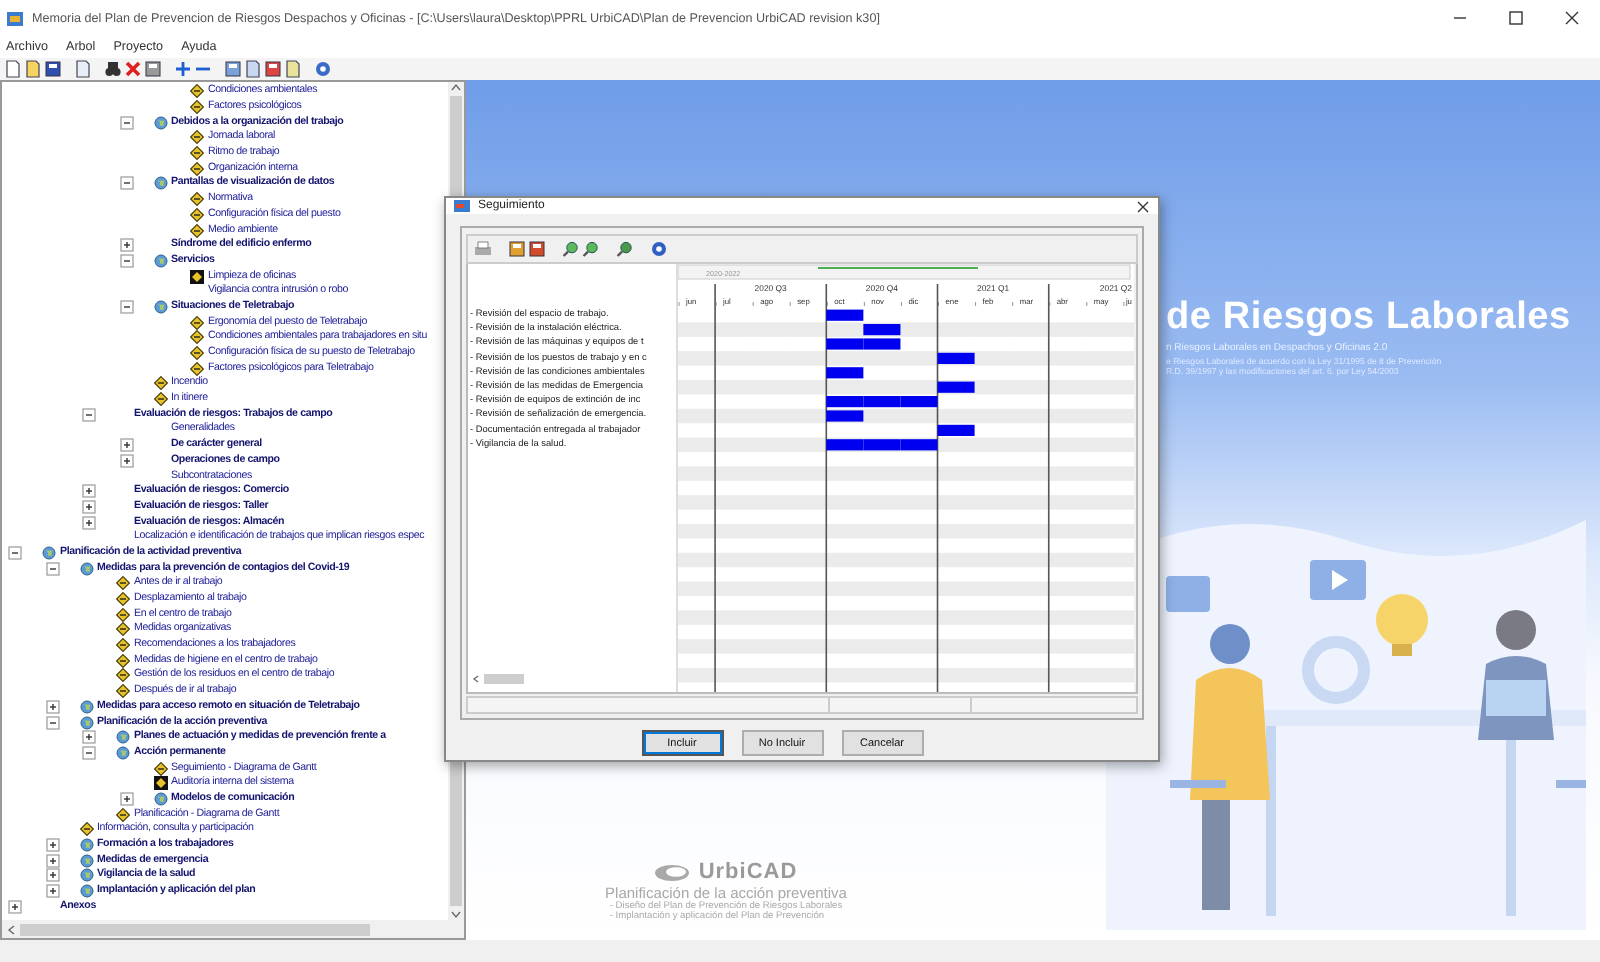 The height and width of the screenshot is (962, 1600). I want to click on app-icon, so click(15, 18).